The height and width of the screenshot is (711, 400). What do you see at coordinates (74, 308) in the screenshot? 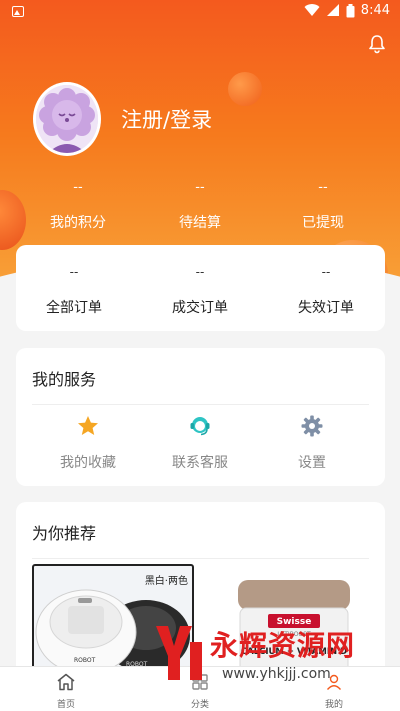
I see `order-label: 全部订单` at bounding box center [74, 308].